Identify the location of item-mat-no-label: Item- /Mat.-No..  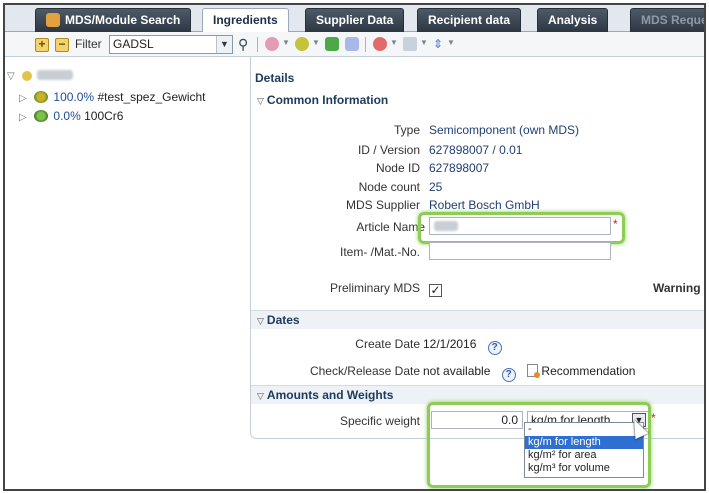
(379, 252).